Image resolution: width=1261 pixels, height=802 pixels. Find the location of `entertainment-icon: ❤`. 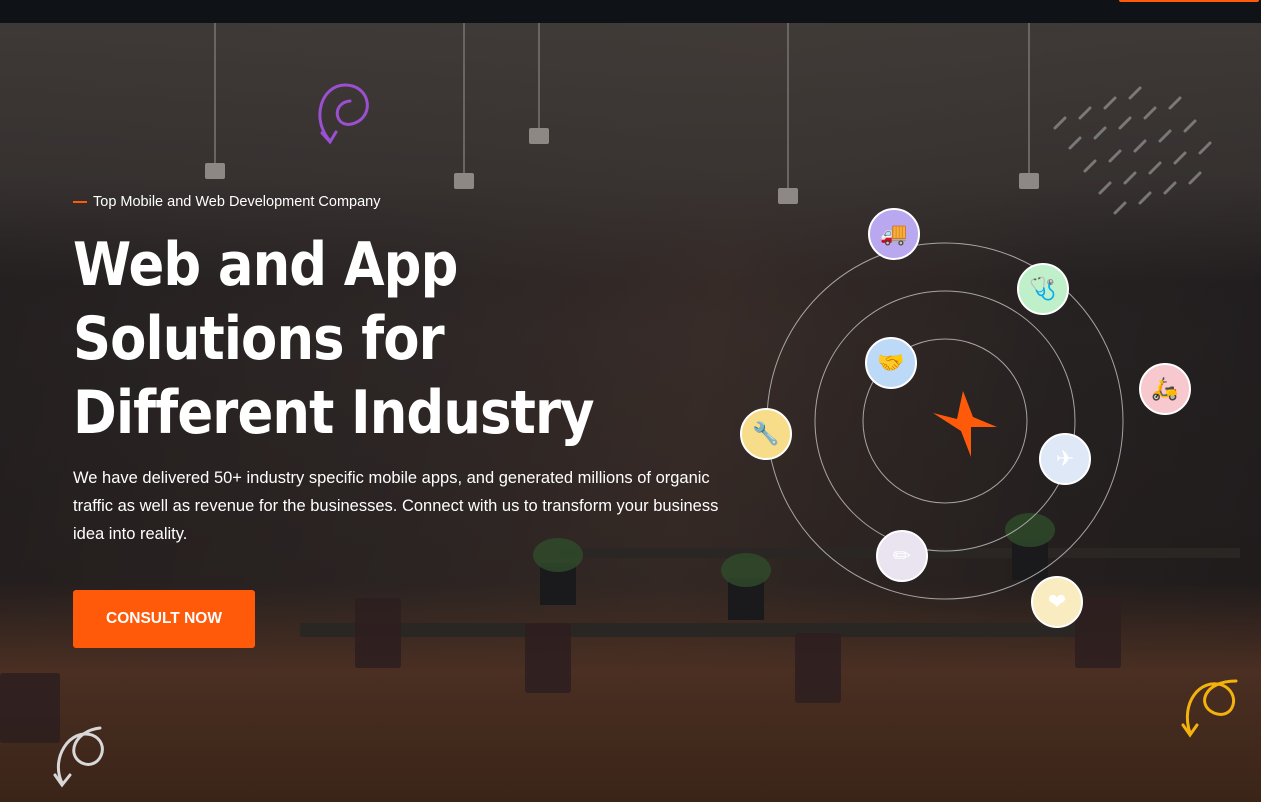

entertainment-icon: ❤ is located at coordinates (1057, 602).